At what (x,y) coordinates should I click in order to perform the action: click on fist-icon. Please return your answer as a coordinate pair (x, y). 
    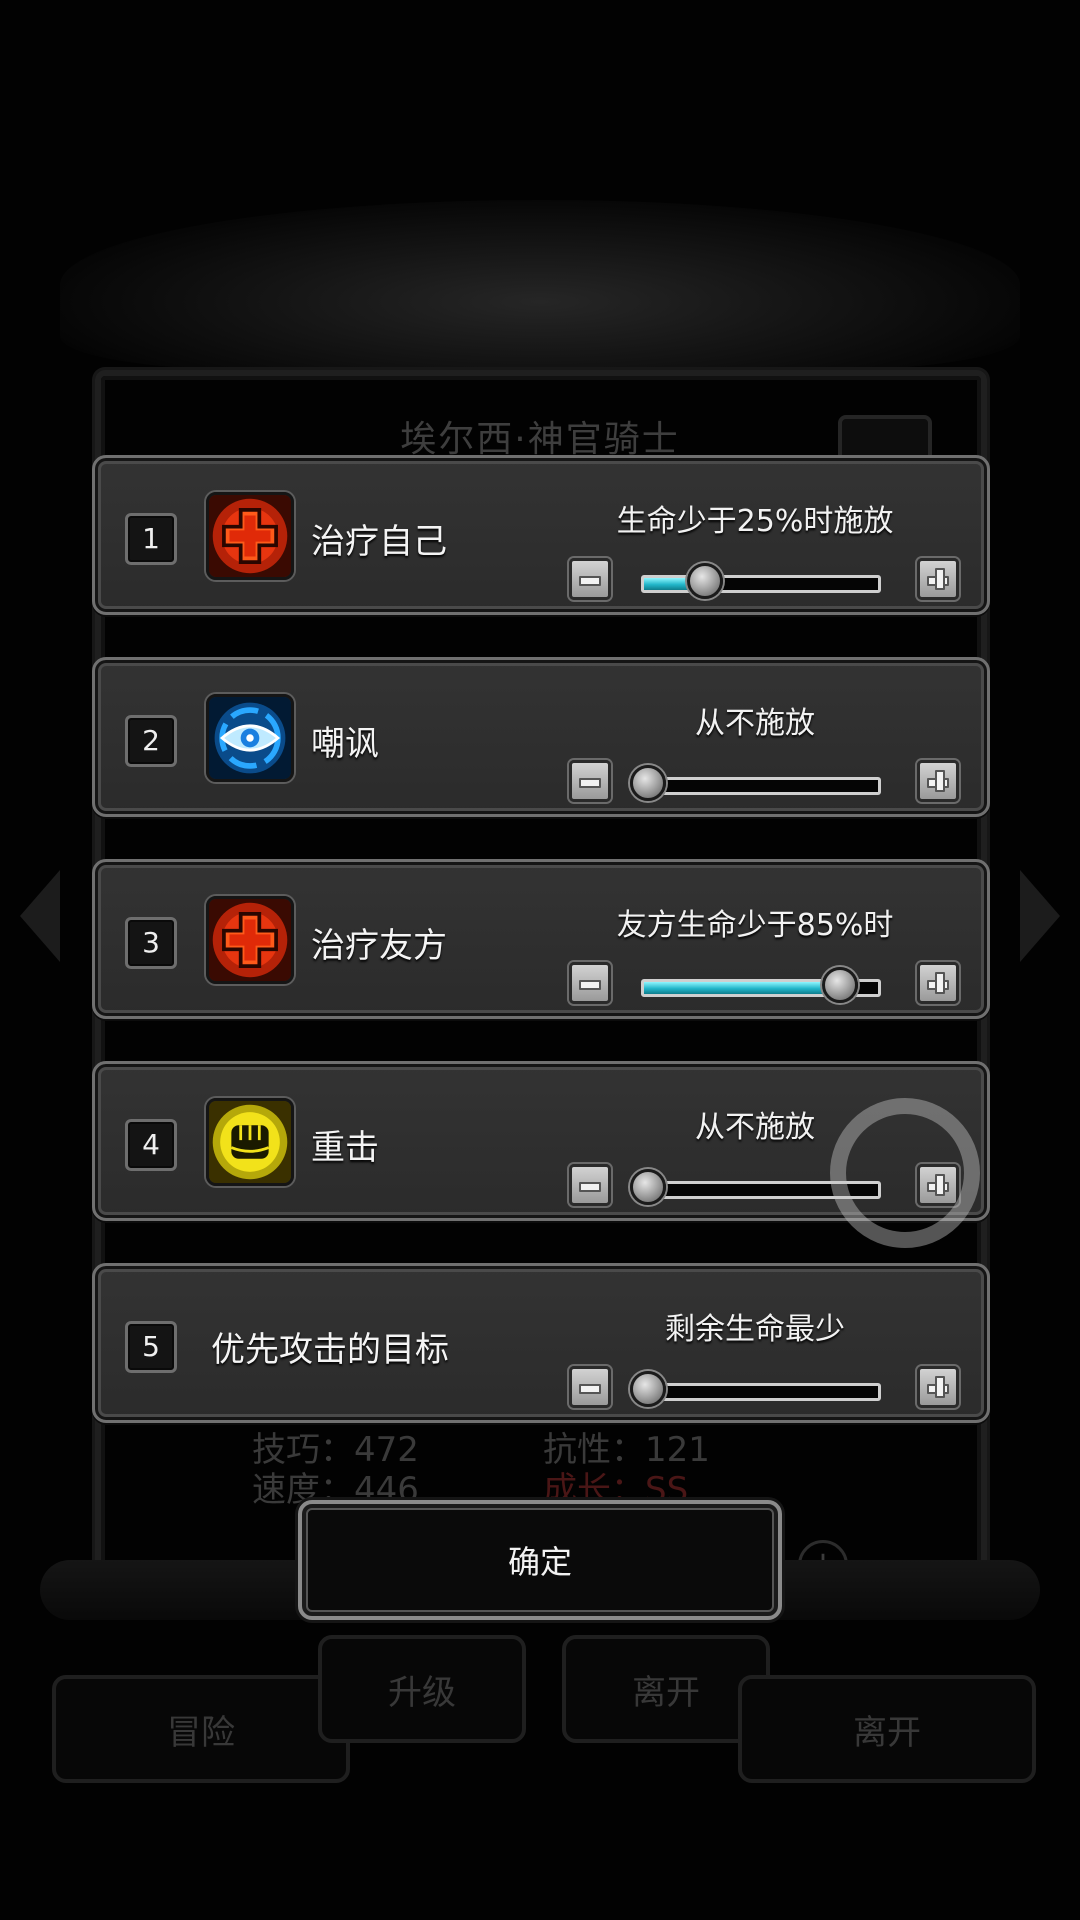
    Looking at the image, I should click on (250, 1142).